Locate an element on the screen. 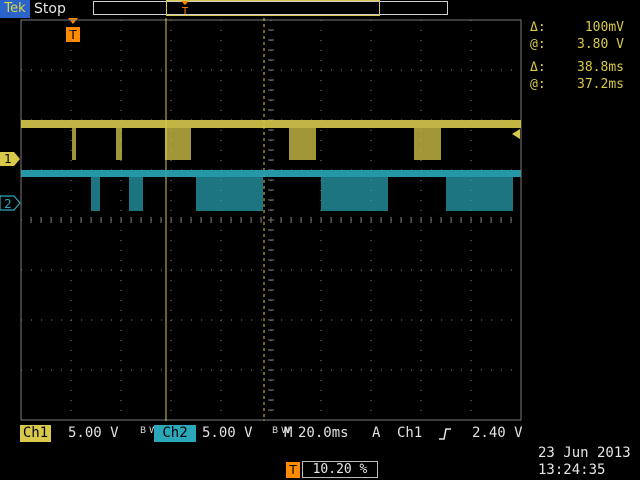 The width and height of the screenshot is (640, 480). time-readout: 13:24:35 is located at coordinates (572, 470).